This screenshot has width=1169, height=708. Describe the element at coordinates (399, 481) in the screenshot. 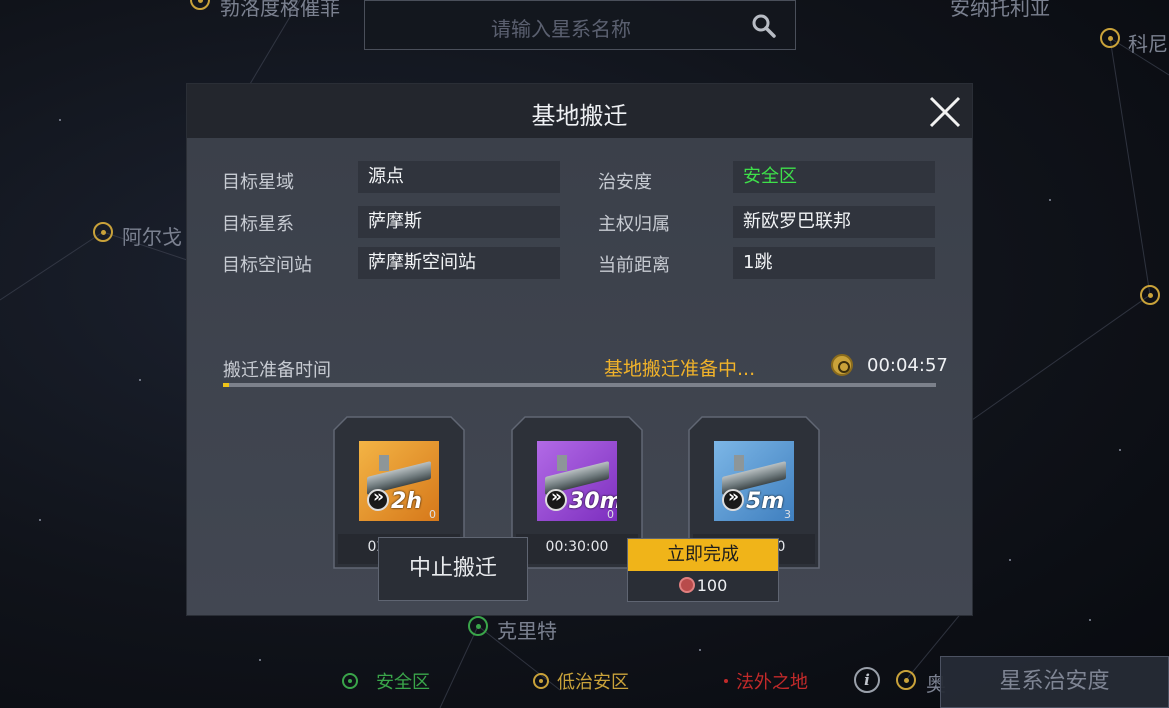

I see `item-icon: 2h` at that location.